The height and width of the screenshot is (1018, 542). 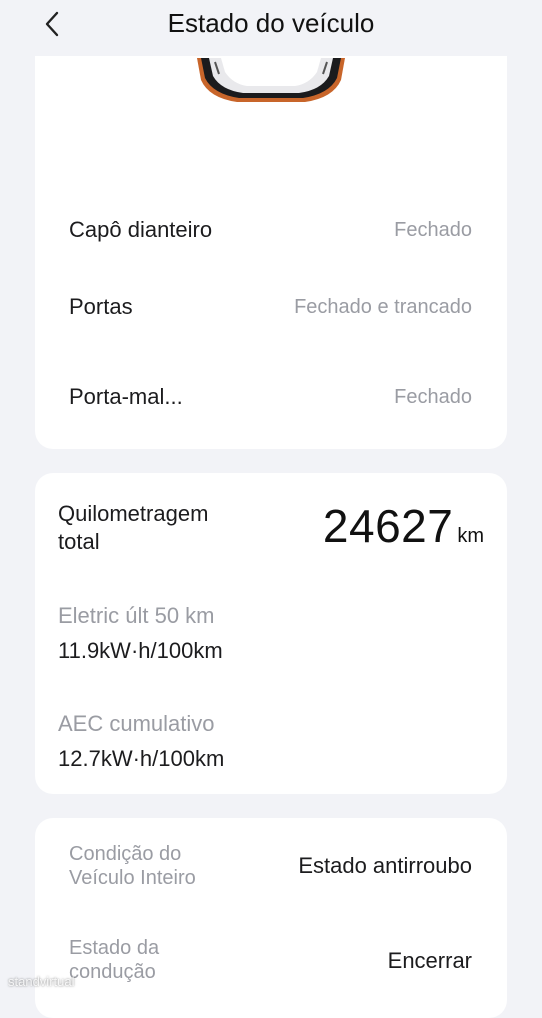 I want to click on page-title: Estado do veículo, so click(x=271, y=23).